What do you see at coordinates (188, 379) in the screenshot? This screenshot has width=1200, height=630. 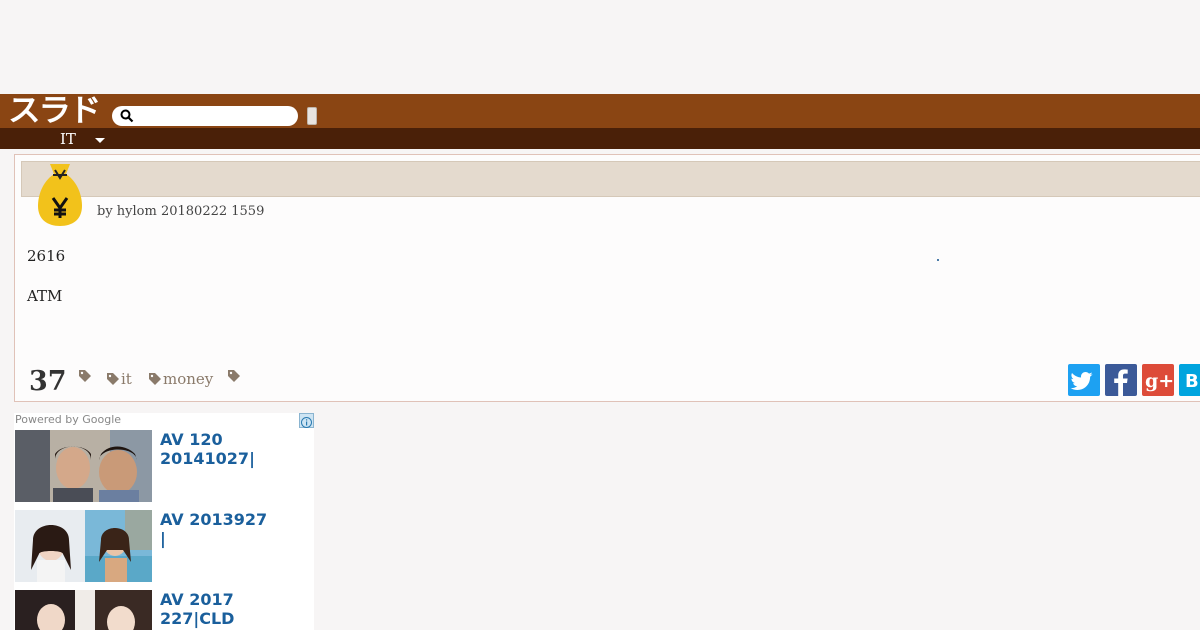 I see `tag-label: money` at bounding box center [188, 379].